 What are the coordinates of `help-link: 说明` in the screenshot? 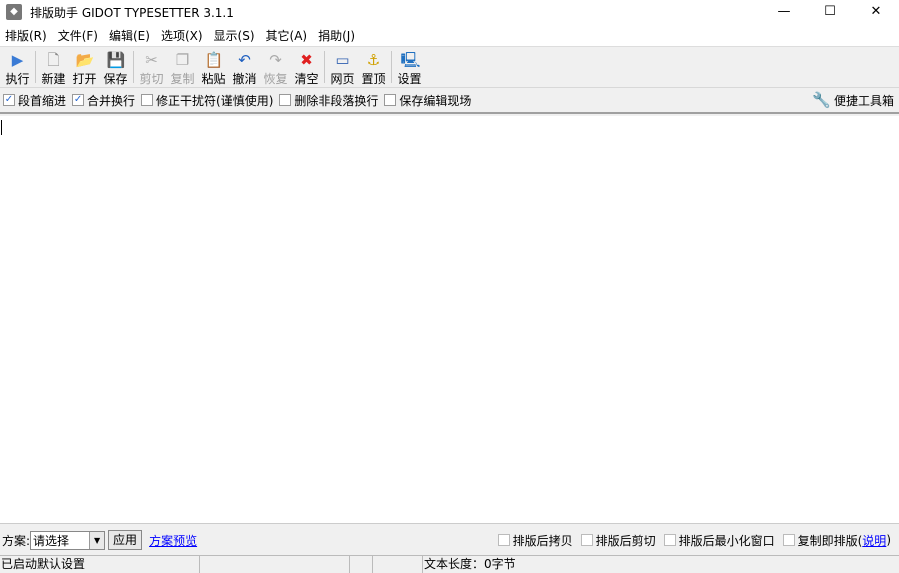 It's located at (874, 540).